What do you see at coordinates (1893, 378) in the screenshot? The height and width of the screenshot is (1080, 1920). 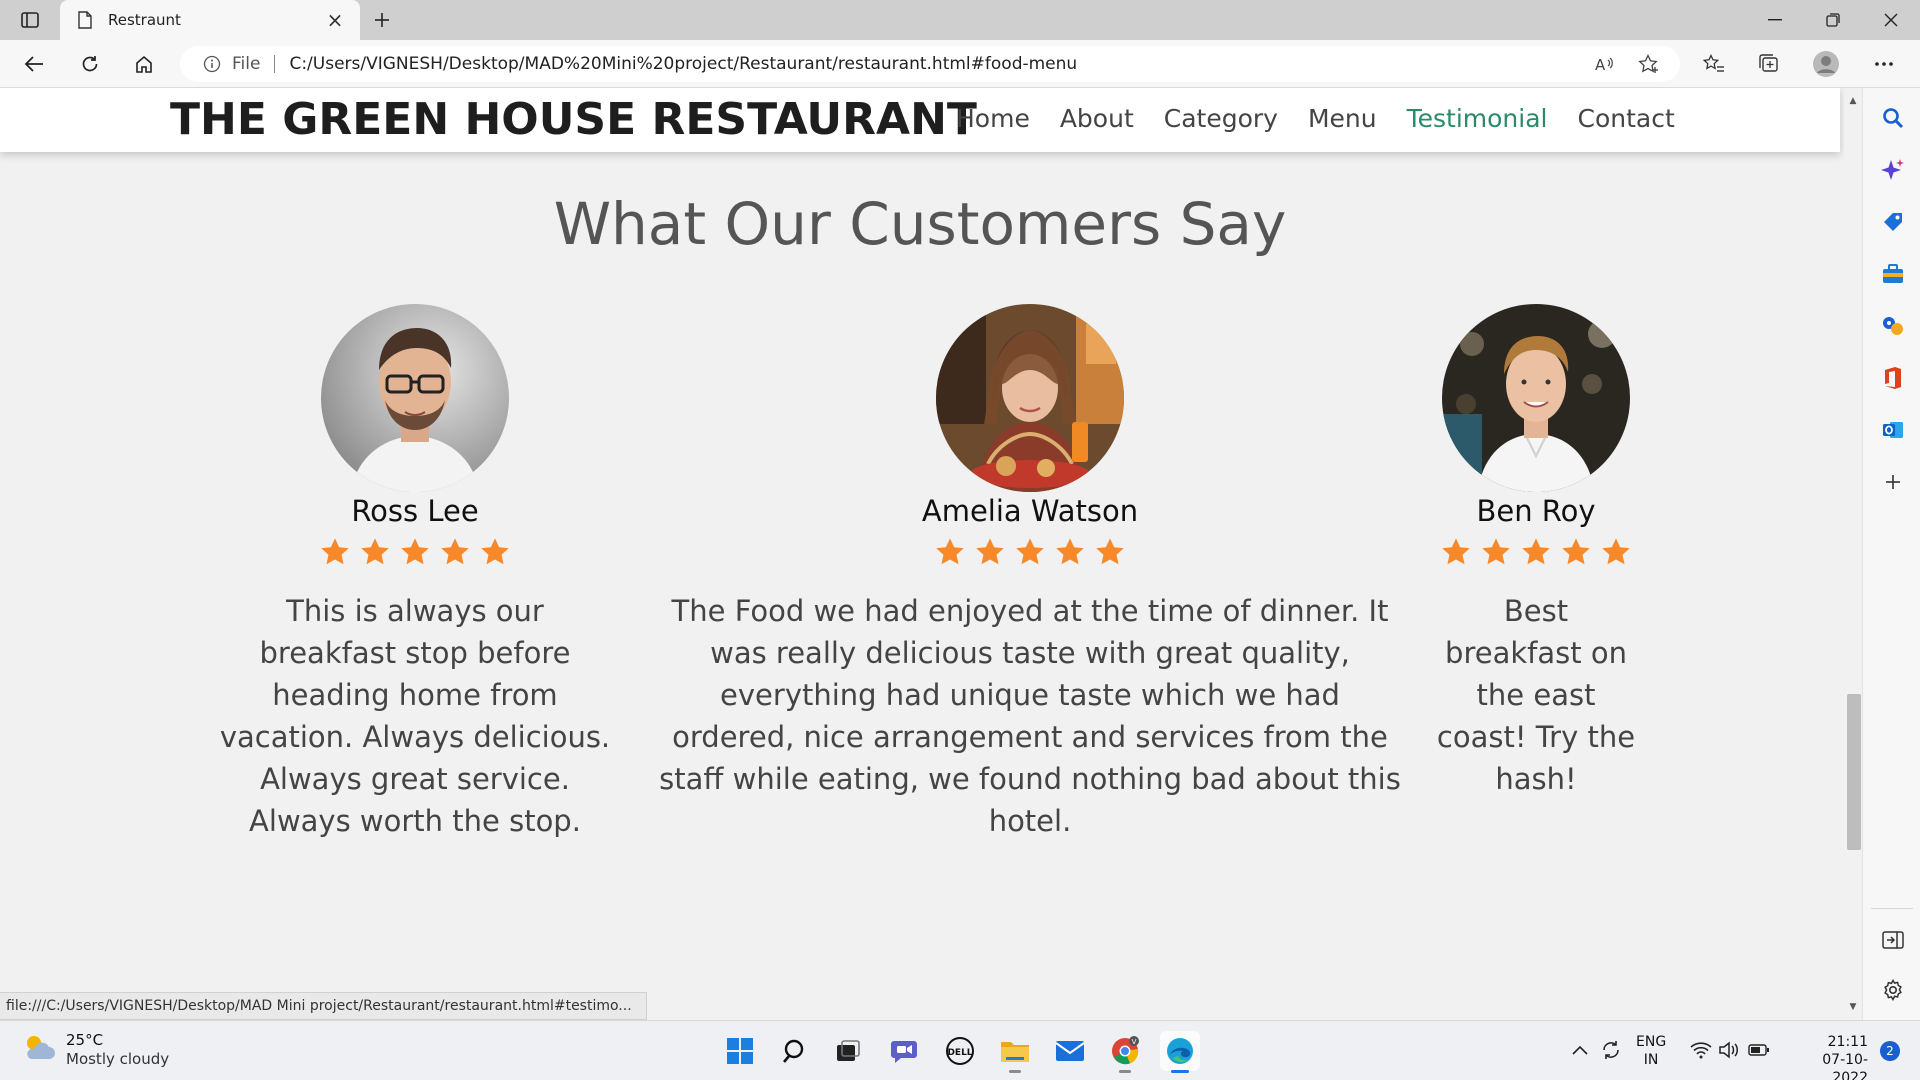 I see `office-icon` at bounding box center [1893, 378].